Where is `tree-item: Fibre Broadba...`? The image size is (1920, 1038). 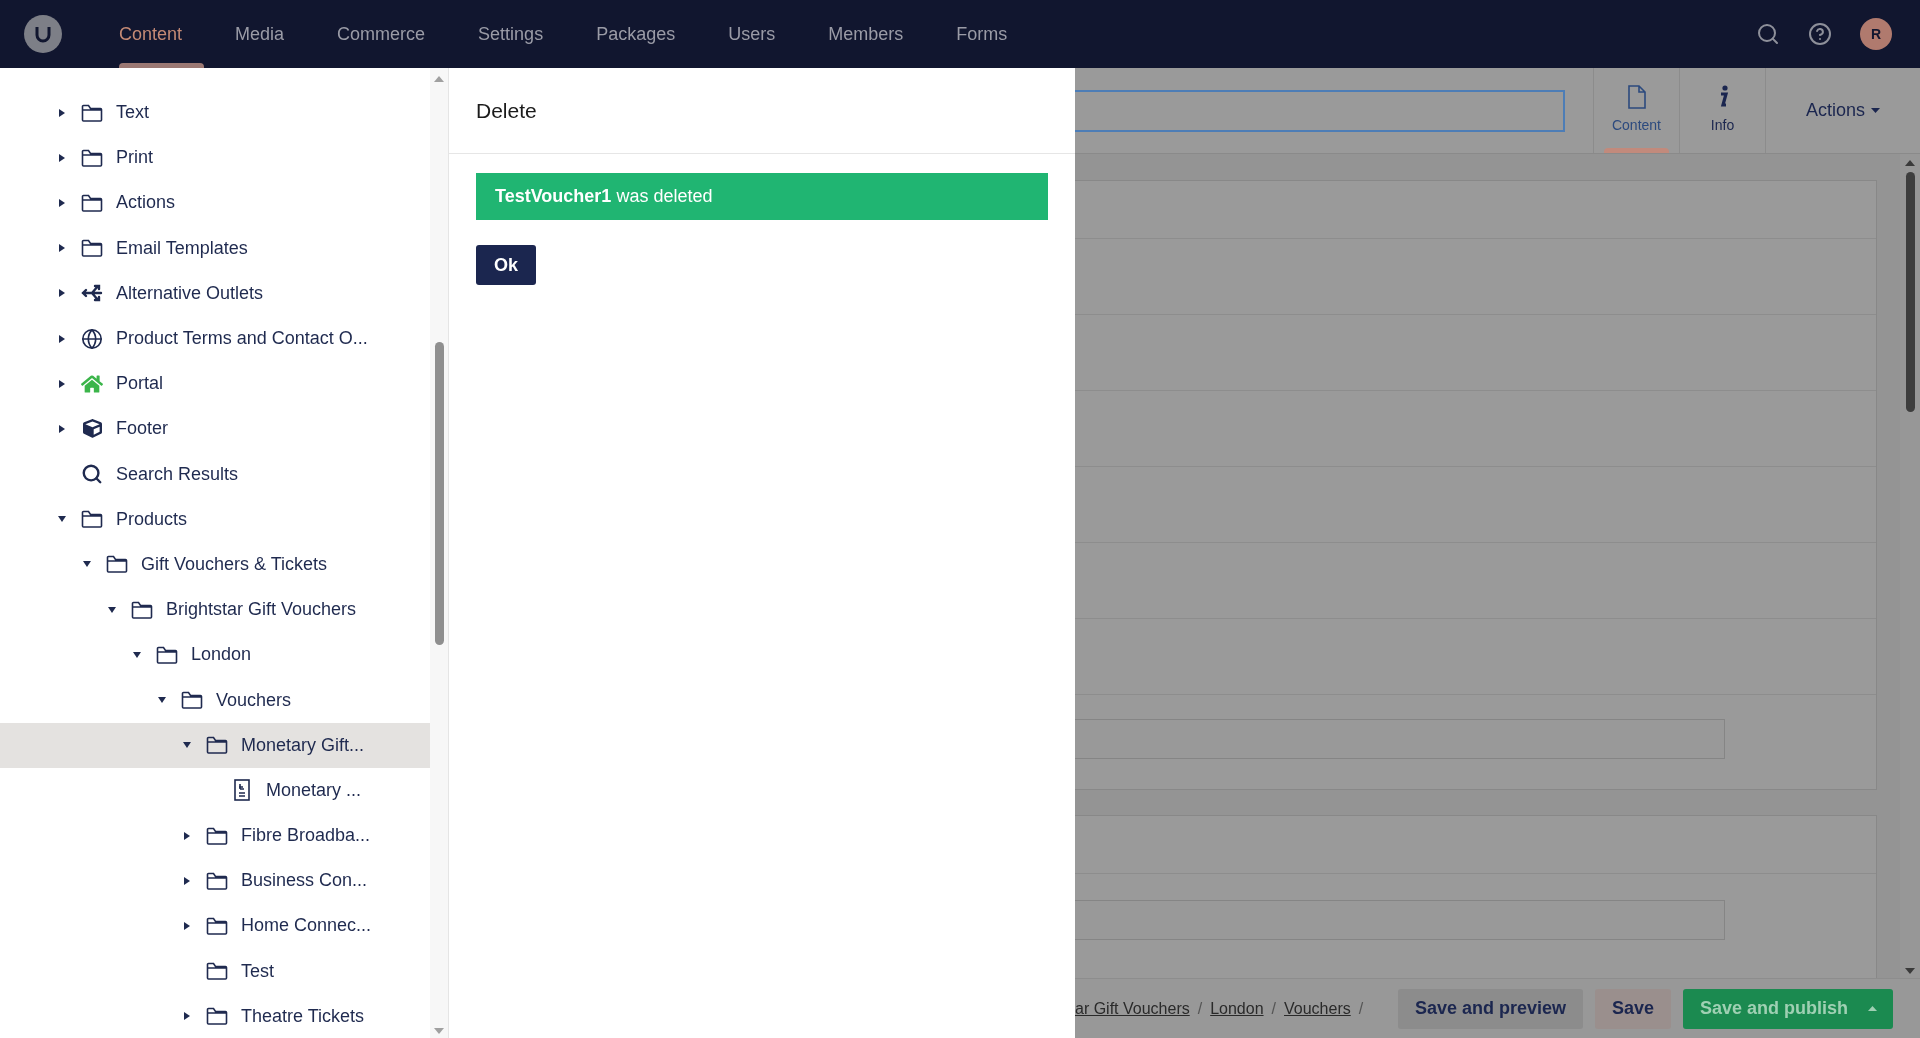
tree-item: Fibre Broadba... is located at coordinates (215, 836).